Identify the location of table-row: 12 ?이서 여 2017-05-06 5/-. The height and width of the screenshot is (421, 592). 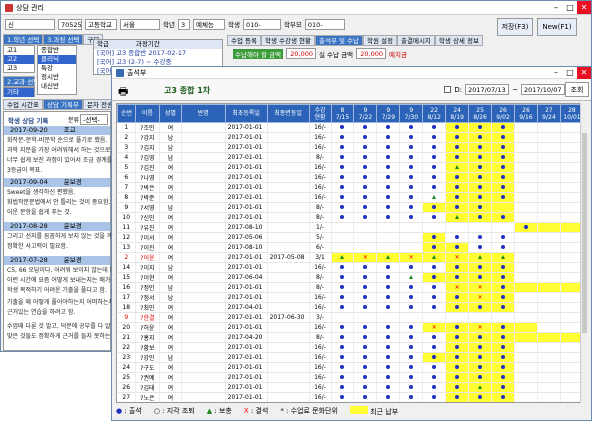
(350, 237).